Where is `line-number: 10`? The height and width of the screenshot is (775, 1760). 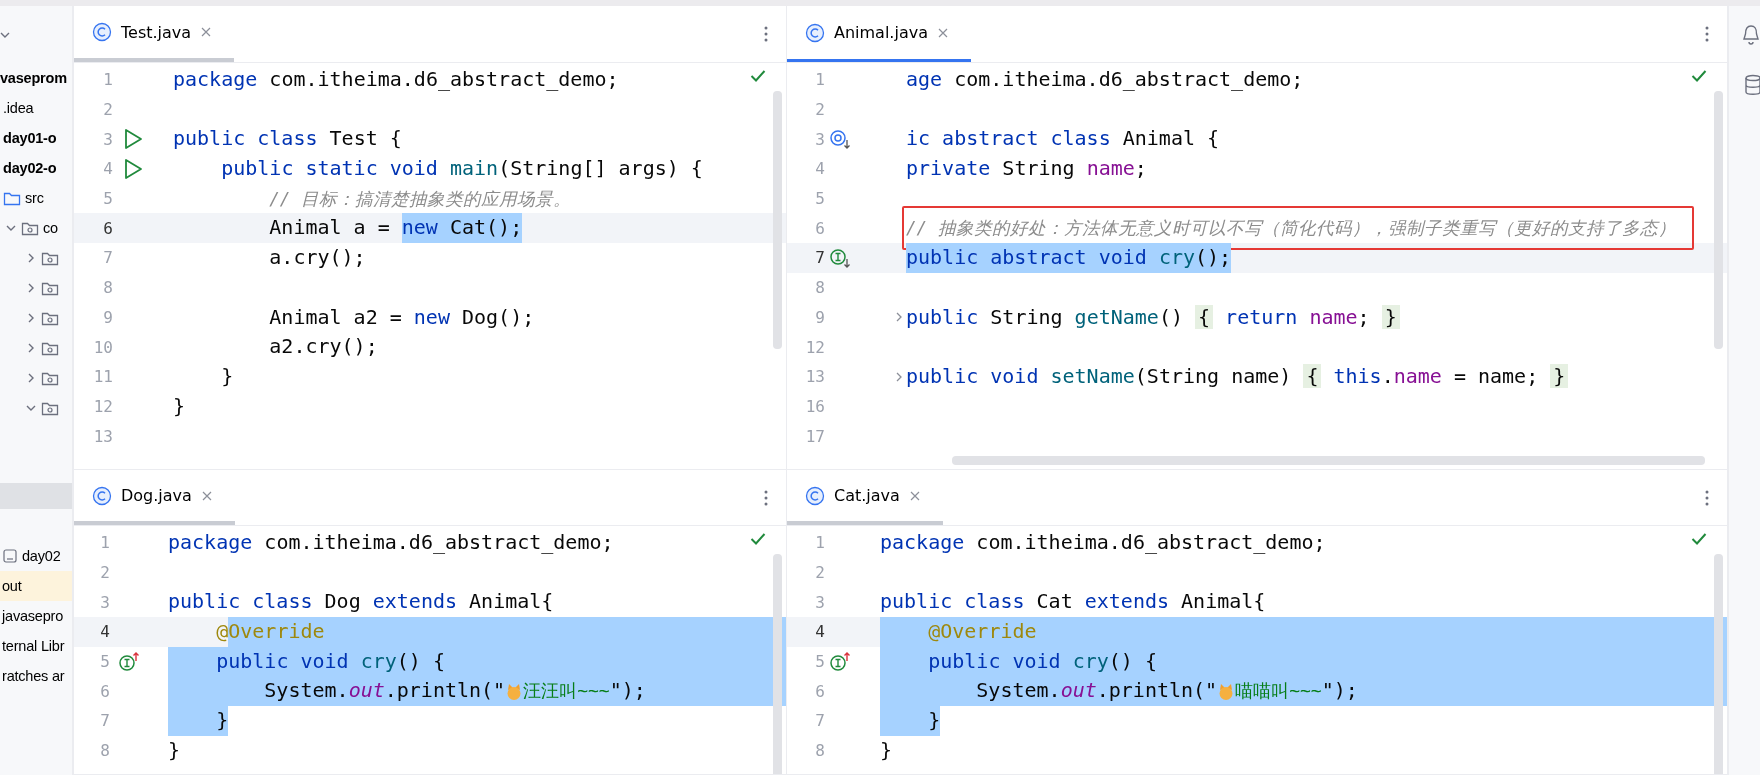 line-number: 10 is located at coordinates (102, 347).